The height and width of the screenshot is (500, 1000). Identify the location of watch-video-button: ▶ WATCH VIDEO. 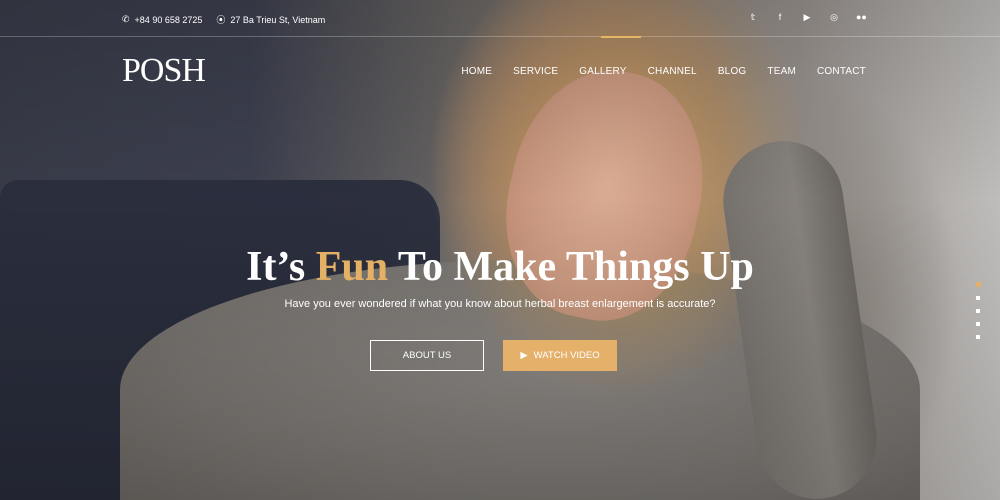
(560, 355).